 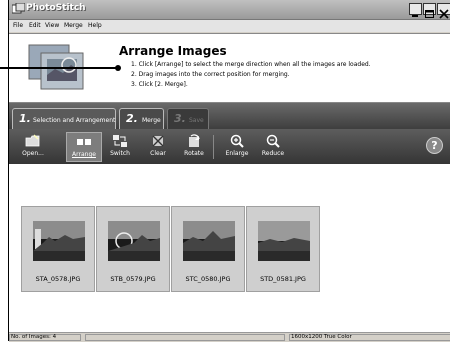 I want to click on image-filename: STB_0579.JPG, so click(x=133, y=279).